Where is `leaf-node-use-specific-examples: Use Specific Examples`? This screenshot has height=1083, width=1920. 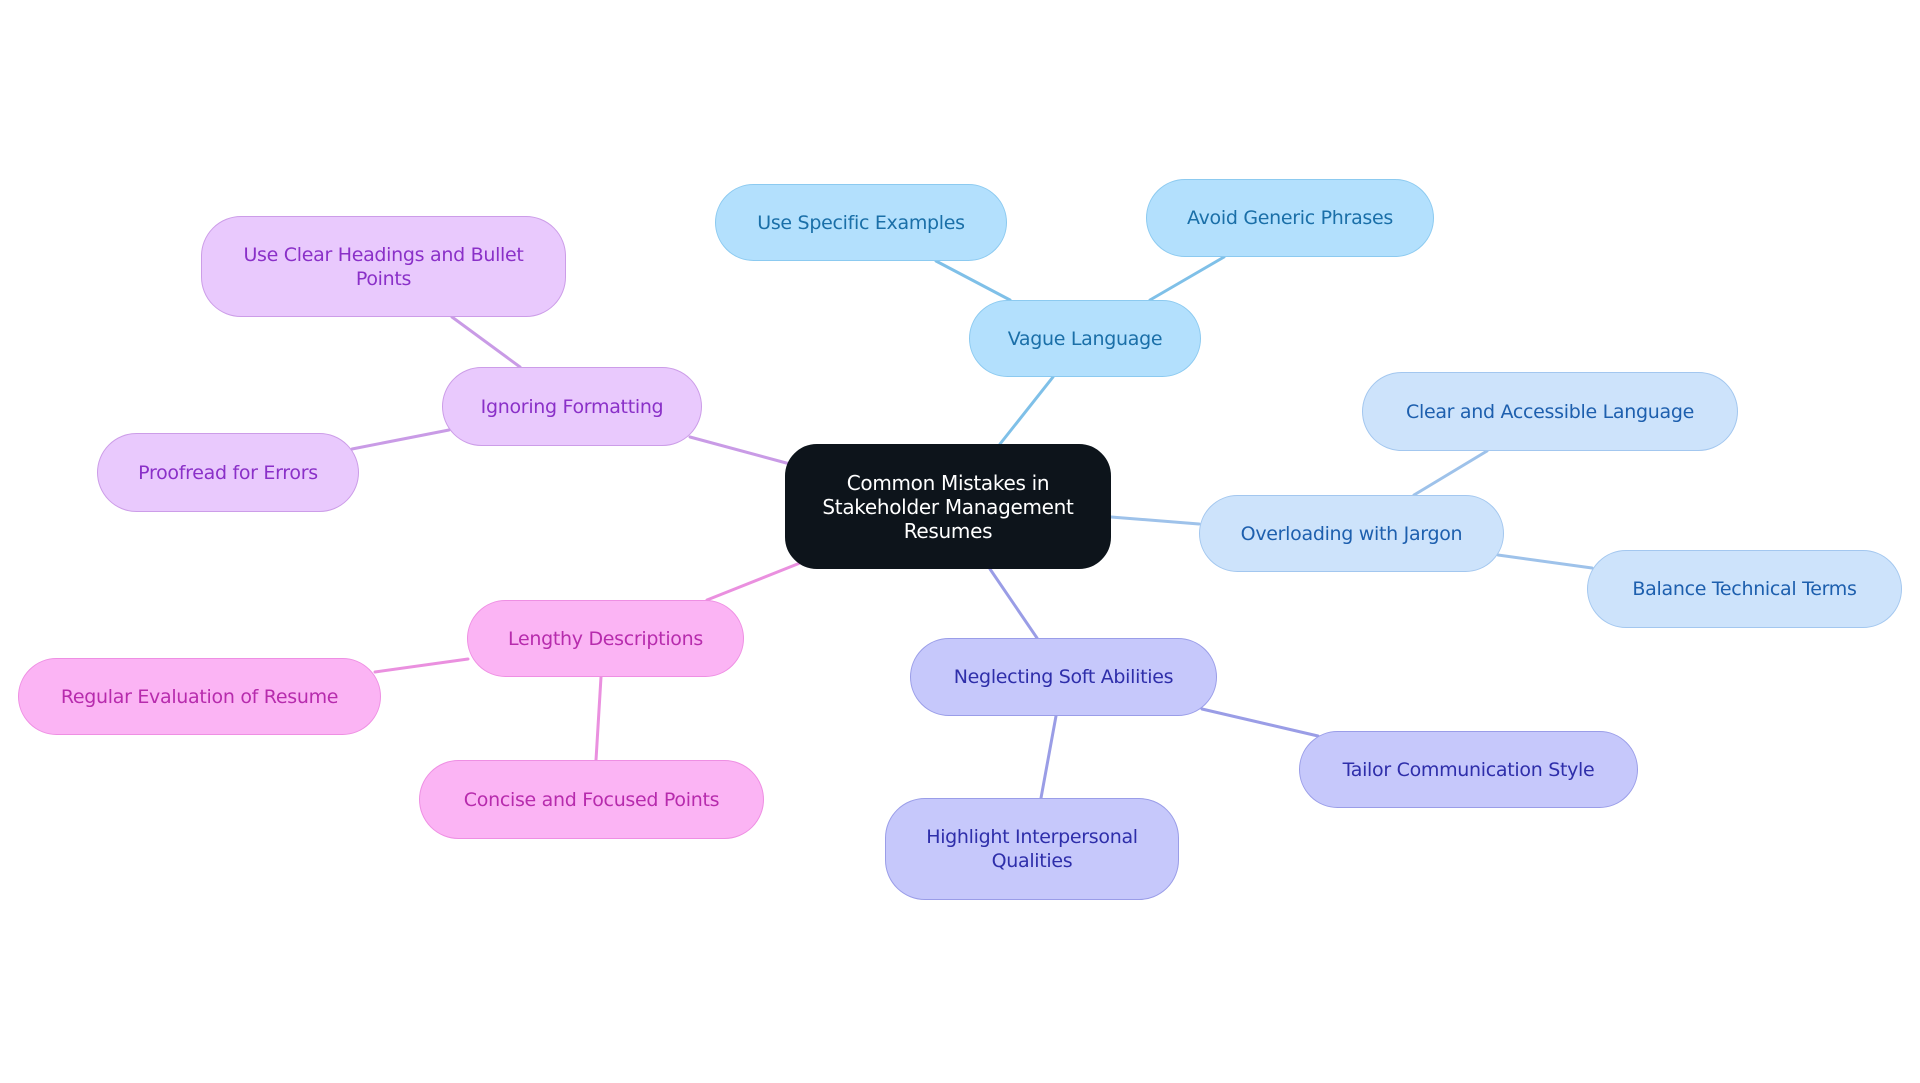
leaf-node-use-specific-examples: Use Specific Examples is located at coordinates (861, 222).